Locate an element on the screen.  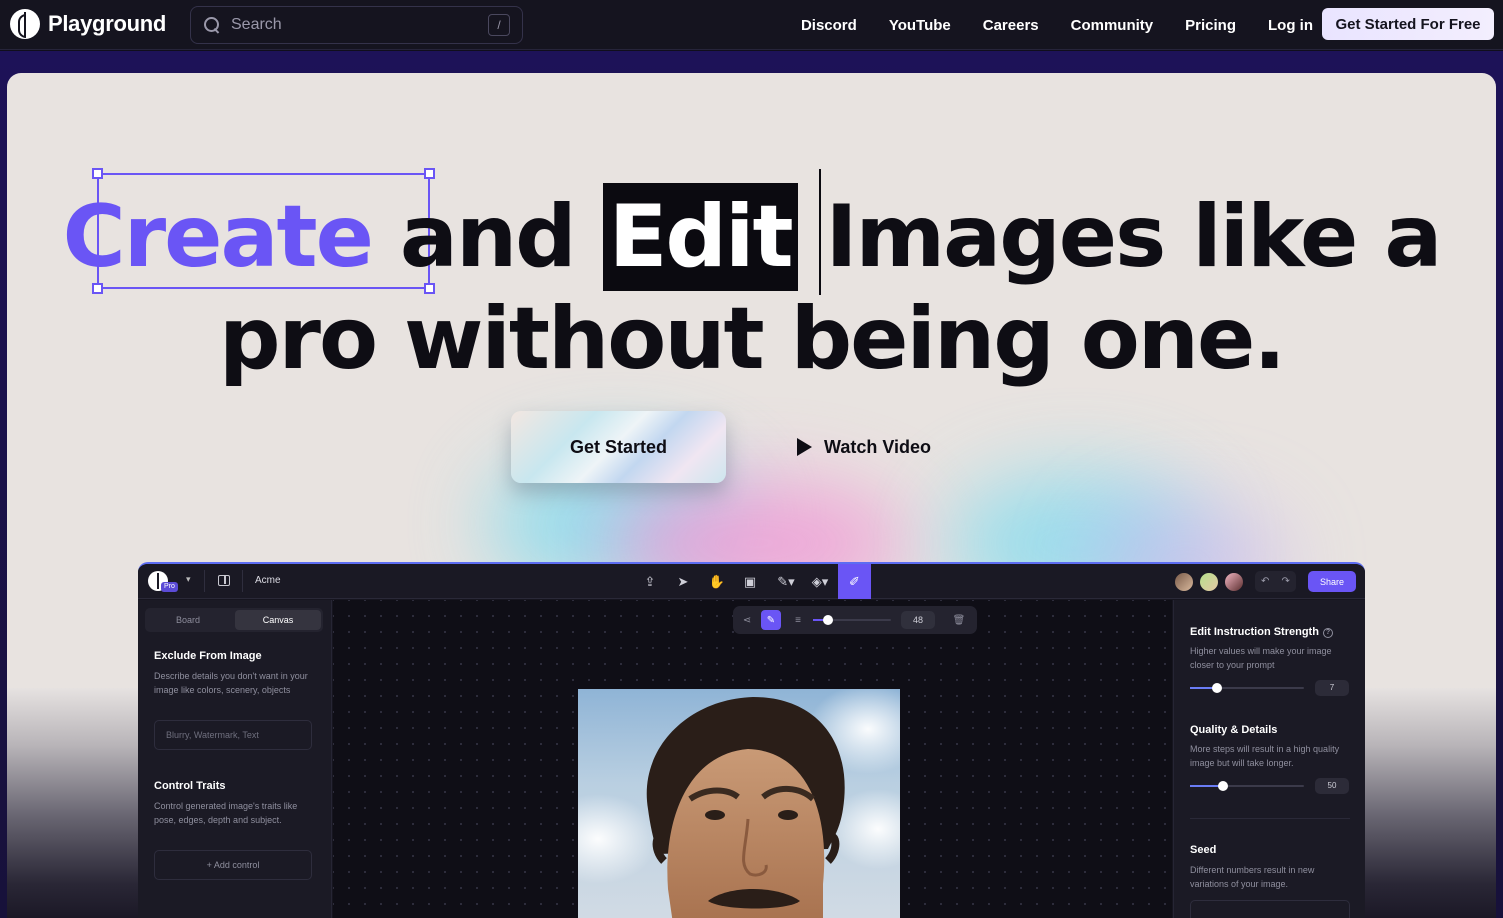
brush-size-value: 48 is located at coordinates (918, 620).